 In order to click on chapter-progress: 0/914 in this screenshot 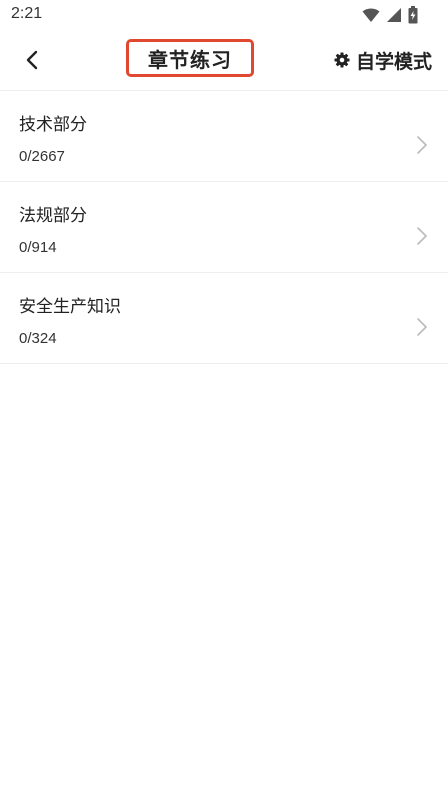, I will do `click(38, 247)`.